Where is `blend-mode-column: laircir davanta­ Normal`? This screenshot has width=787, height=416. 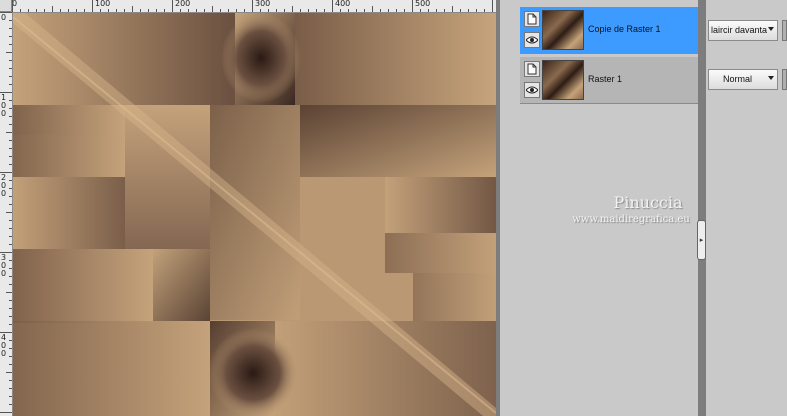
blend-mode-column: laircir davanta­ Normal is located at coordinates (746, 208).